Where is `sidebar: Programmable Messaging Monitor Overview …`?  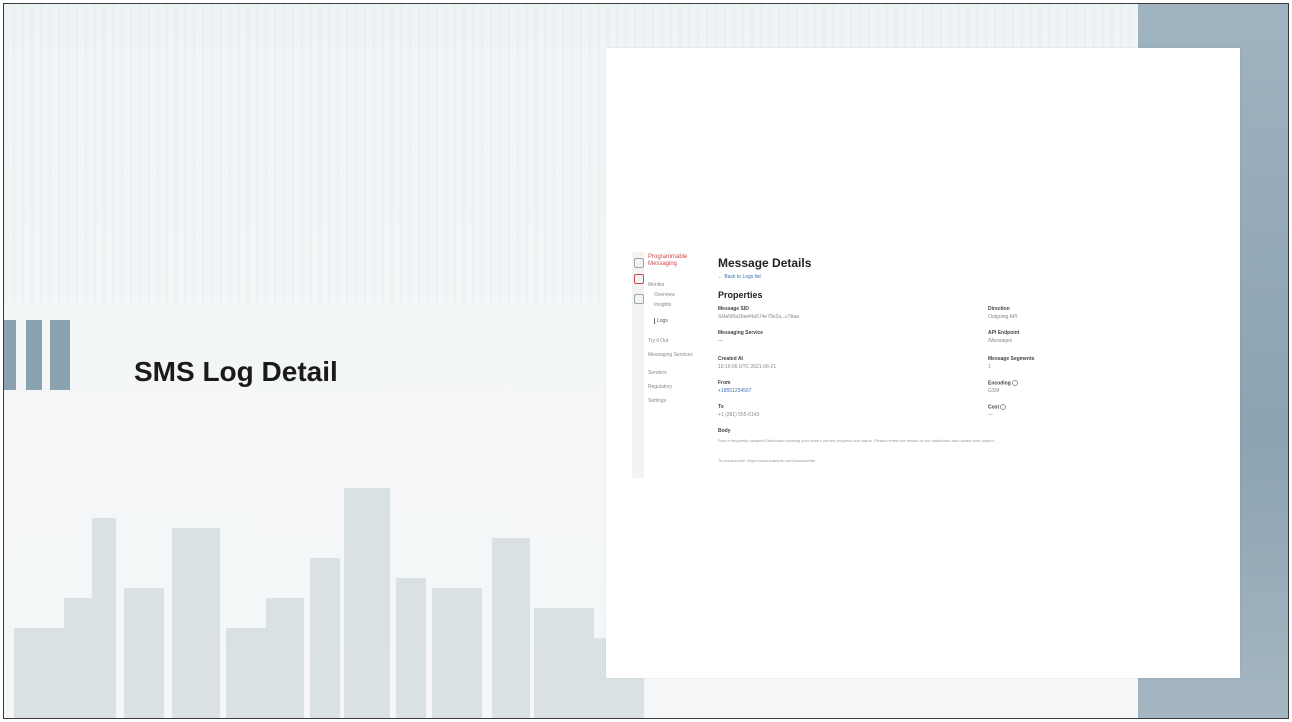
sidebar: Programmable Messaging Monitor Overview … is located at coordinates (681, 365).